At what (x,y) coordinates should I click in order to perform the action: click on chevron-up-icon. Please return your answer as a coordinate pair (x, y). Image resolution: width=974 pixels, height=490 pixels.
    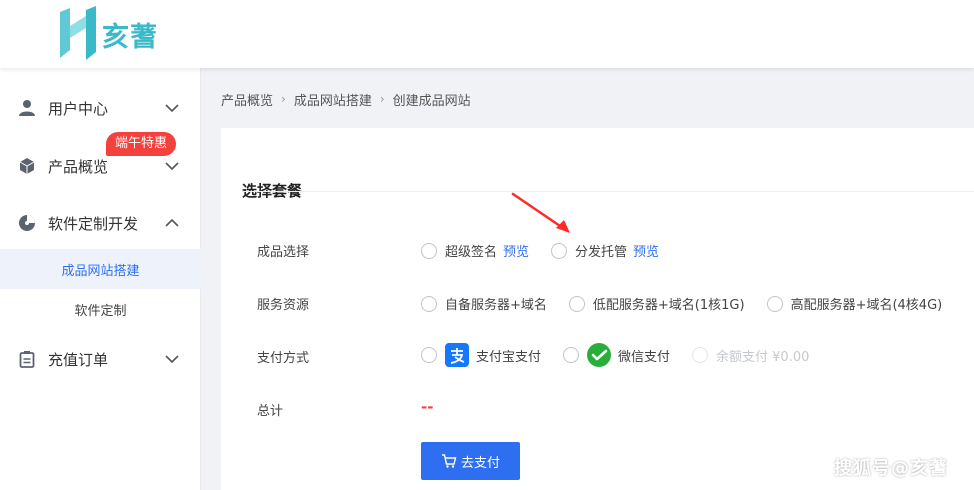
    Looking at the image, I should click on (172, 222).